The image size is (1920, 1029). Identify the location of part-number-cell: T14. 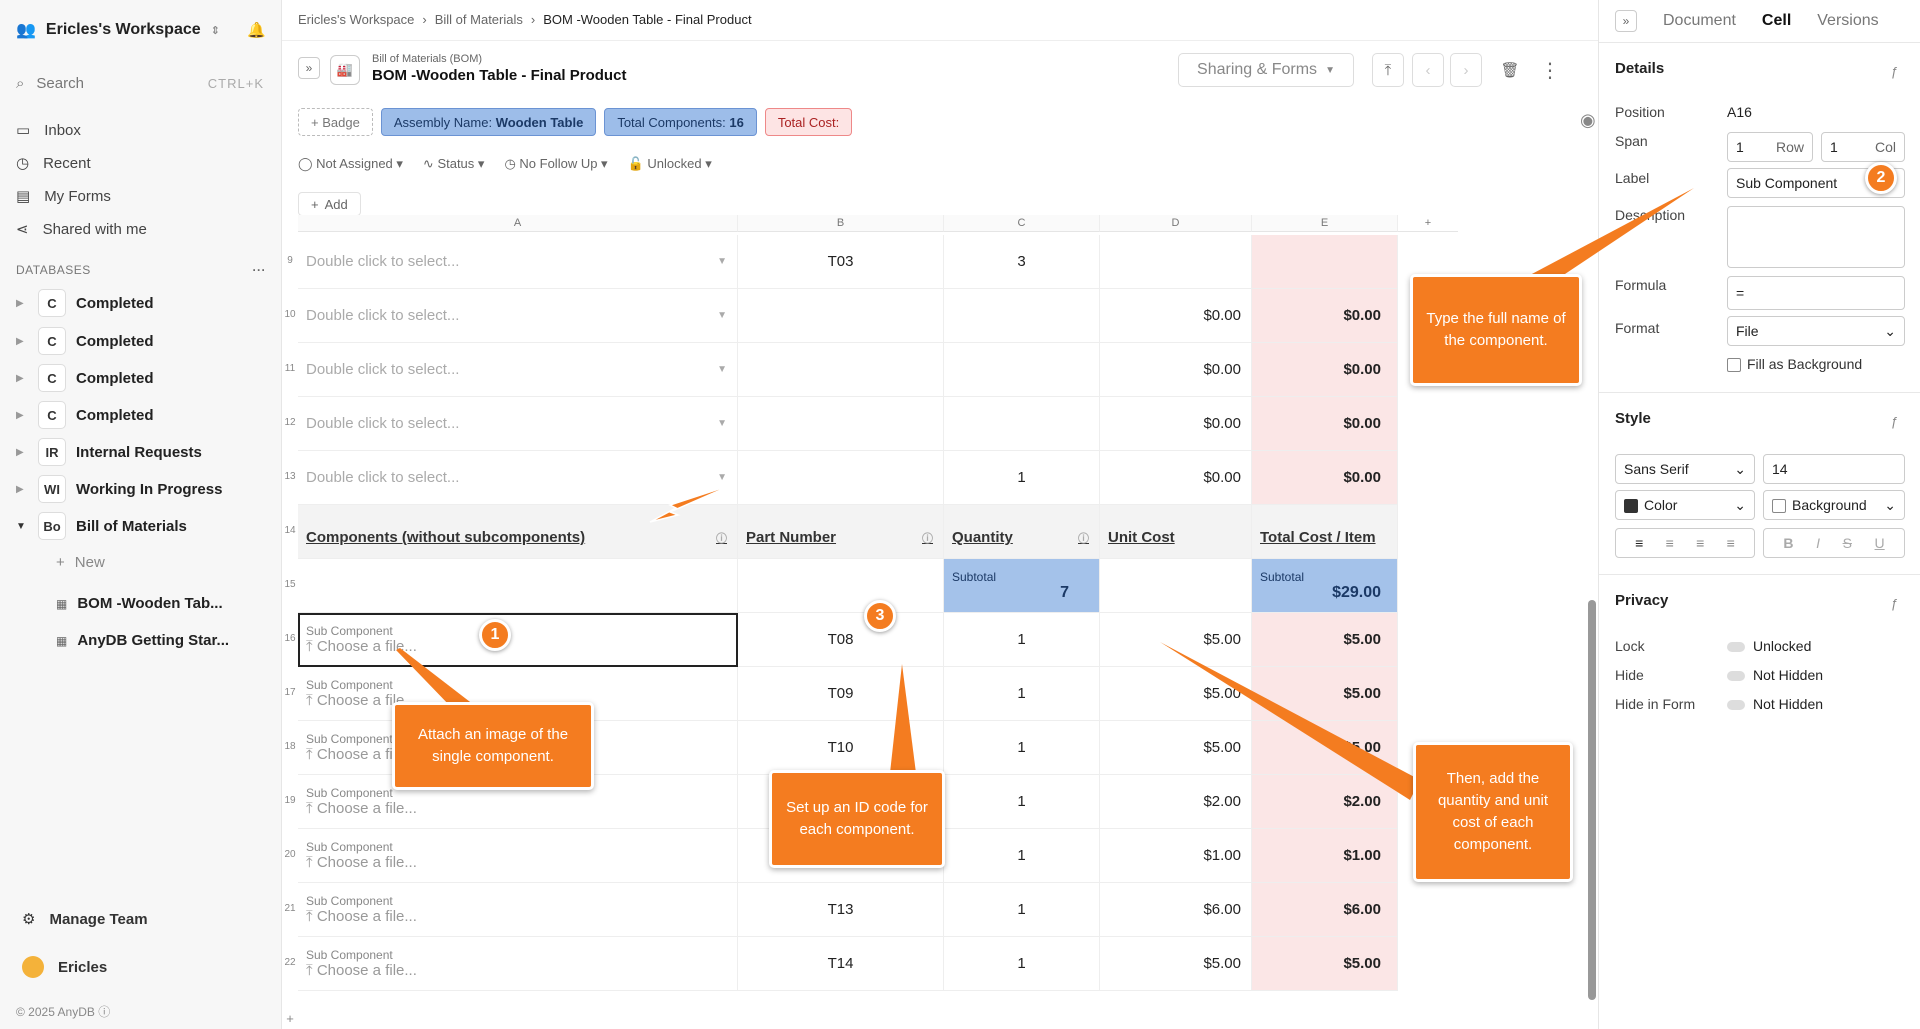
(841, 964).